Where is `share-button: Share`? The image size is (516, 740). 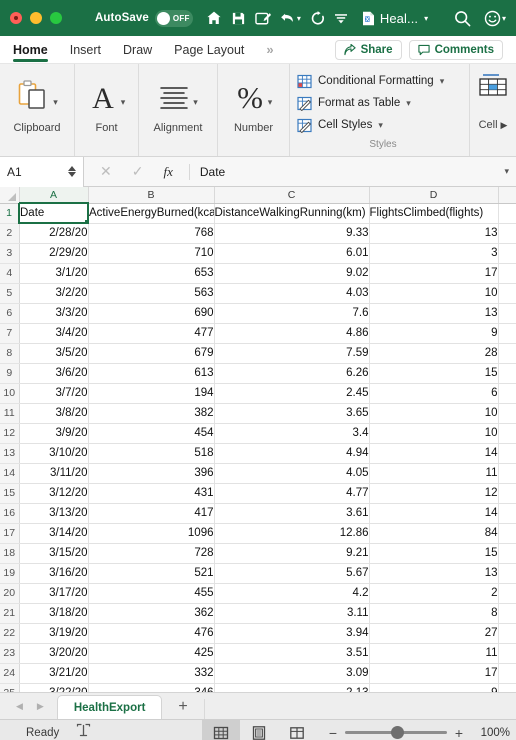
share-button: Share is located at coordinates (368, 49).